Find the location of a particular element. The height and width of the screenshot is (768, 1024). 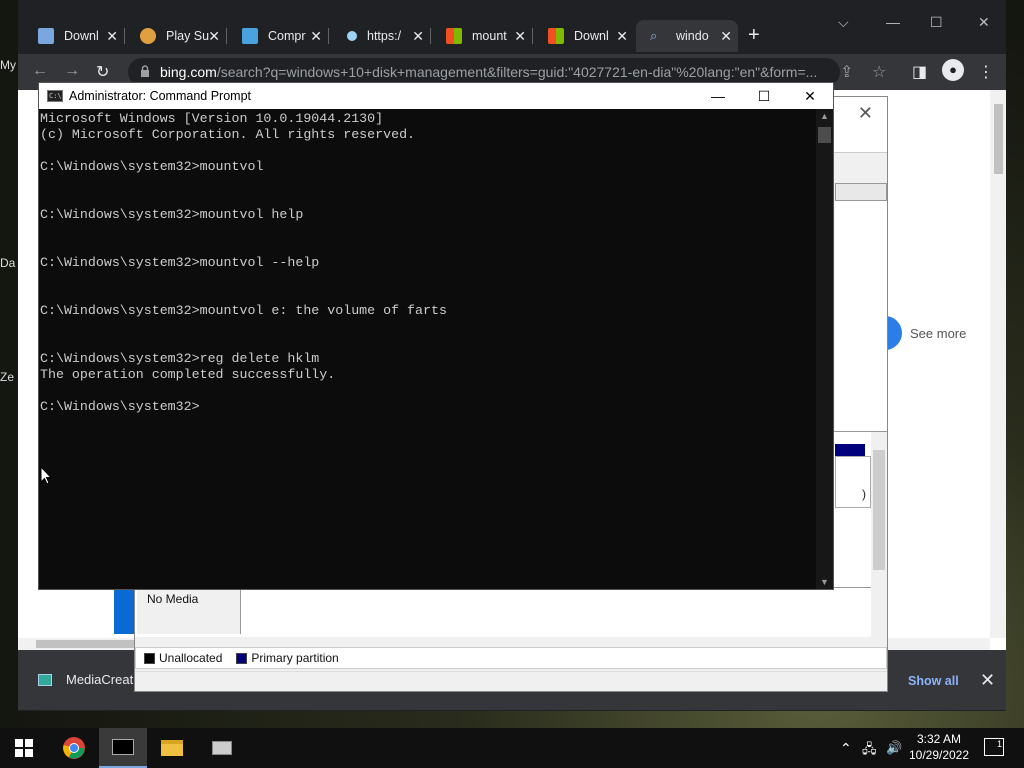

cmd-title-bar: C:\ Administrator: Command Prompt — ☐ ✕ is located at coordinates (436, 96).